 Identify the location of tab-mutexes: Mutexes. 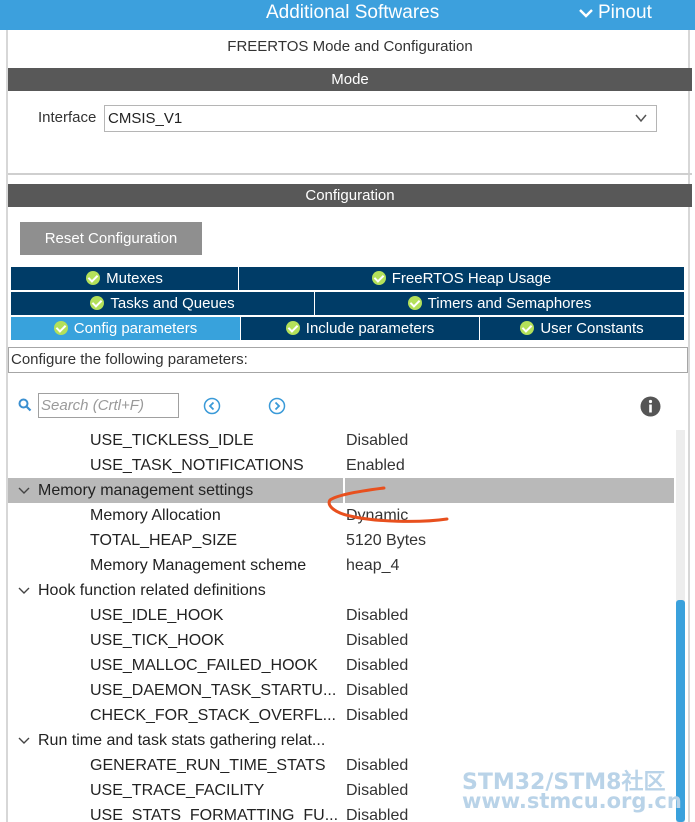
(125, 278).